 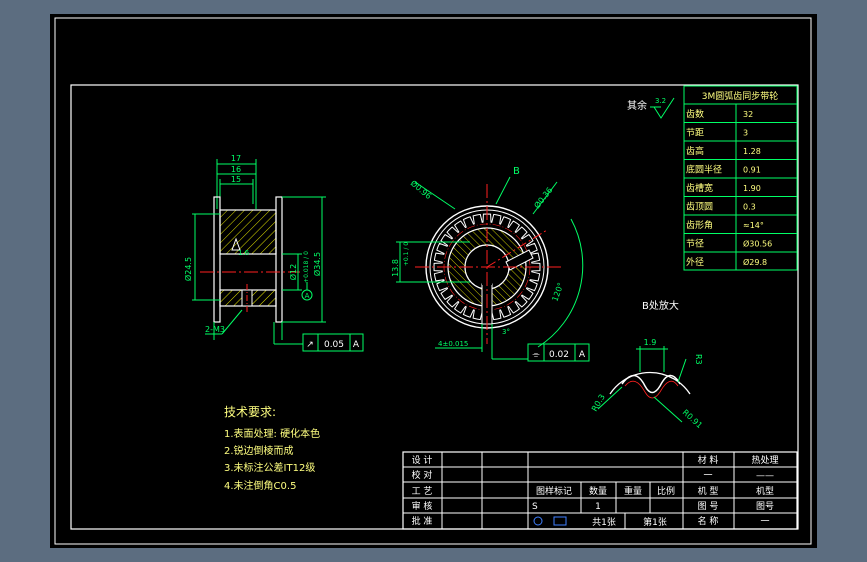 What do you see at coordinates (752, 151) in the screenshot?
I see `spec-value: 1.28` at bounding box center [752, 151].